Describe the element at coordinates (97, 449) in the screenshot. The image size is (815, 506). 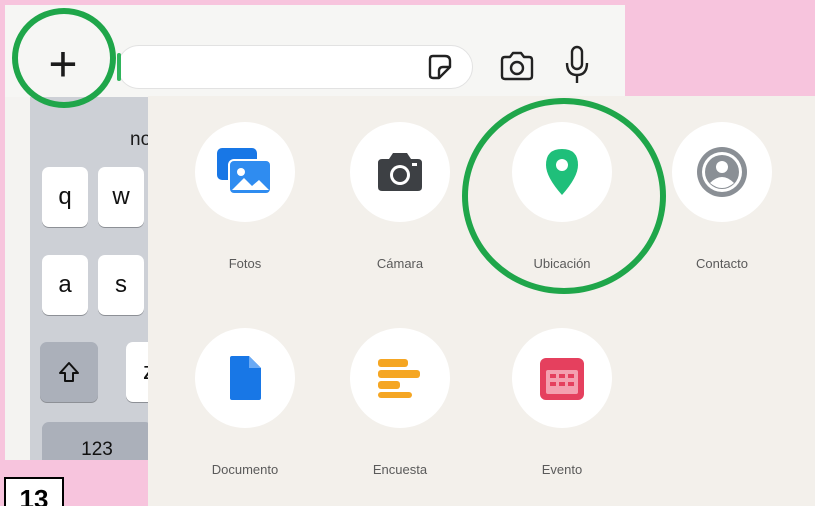
I see `key-label: 123` at that location.